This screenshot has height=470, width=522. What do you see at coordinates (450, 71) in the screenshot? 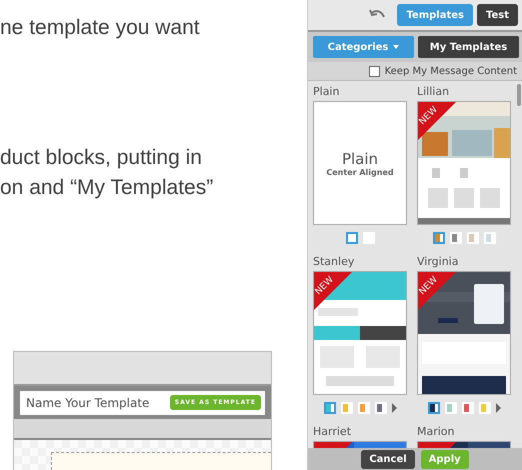
I see `checkbox-label: Keep My Message Content` at bounding box center [450, 71].